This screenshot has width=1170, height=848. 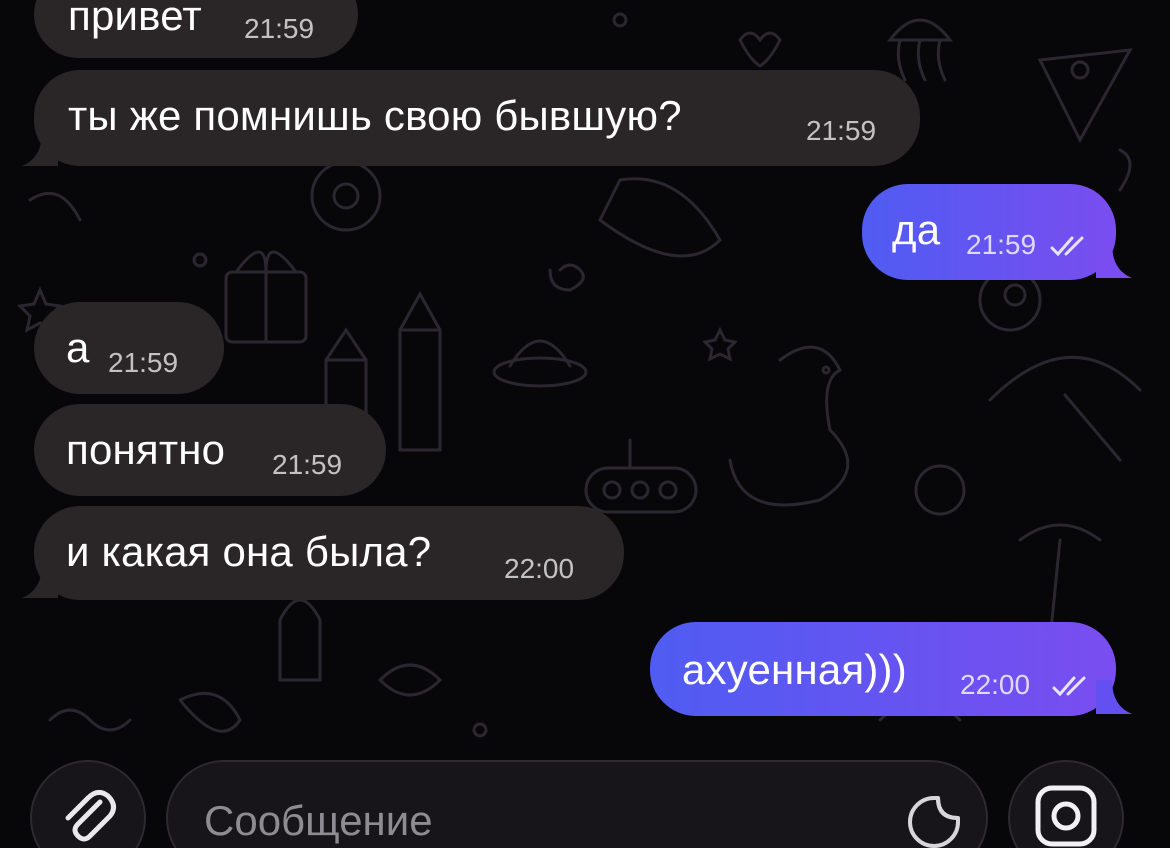 I want to click on message-text: и какая она была?, so click(x=249, y=551).